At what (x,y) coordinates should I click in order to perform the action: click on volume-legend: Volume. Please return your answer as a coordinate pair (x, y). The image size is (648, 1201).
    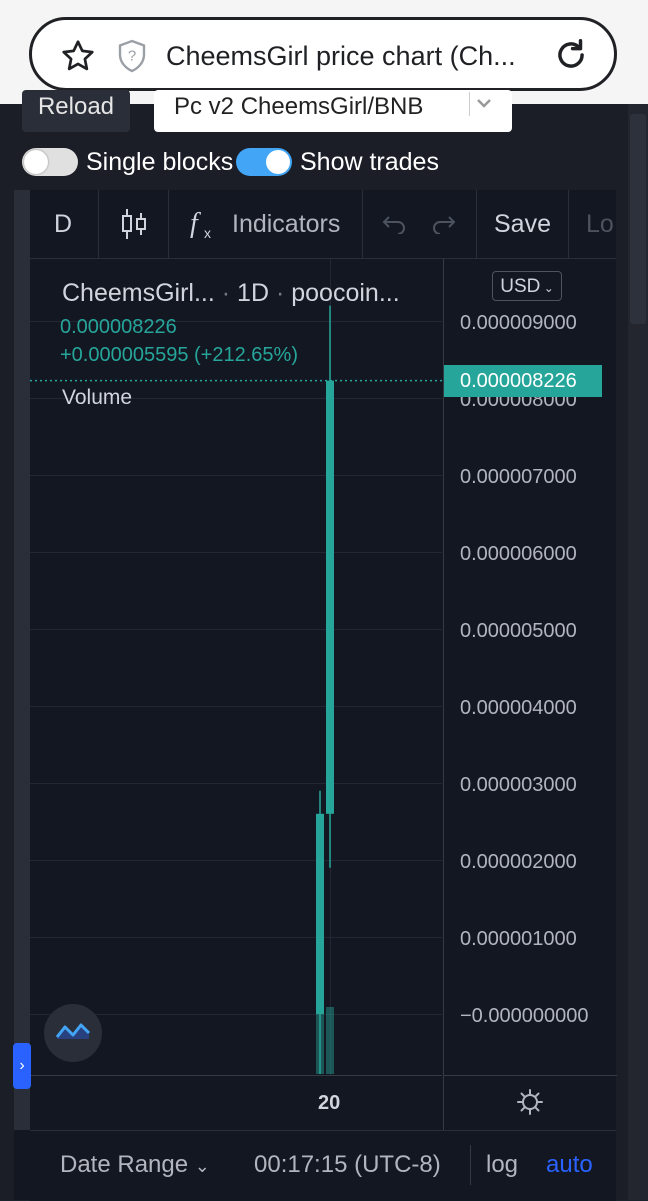
    Looking at the image, I should click on (97, 398).